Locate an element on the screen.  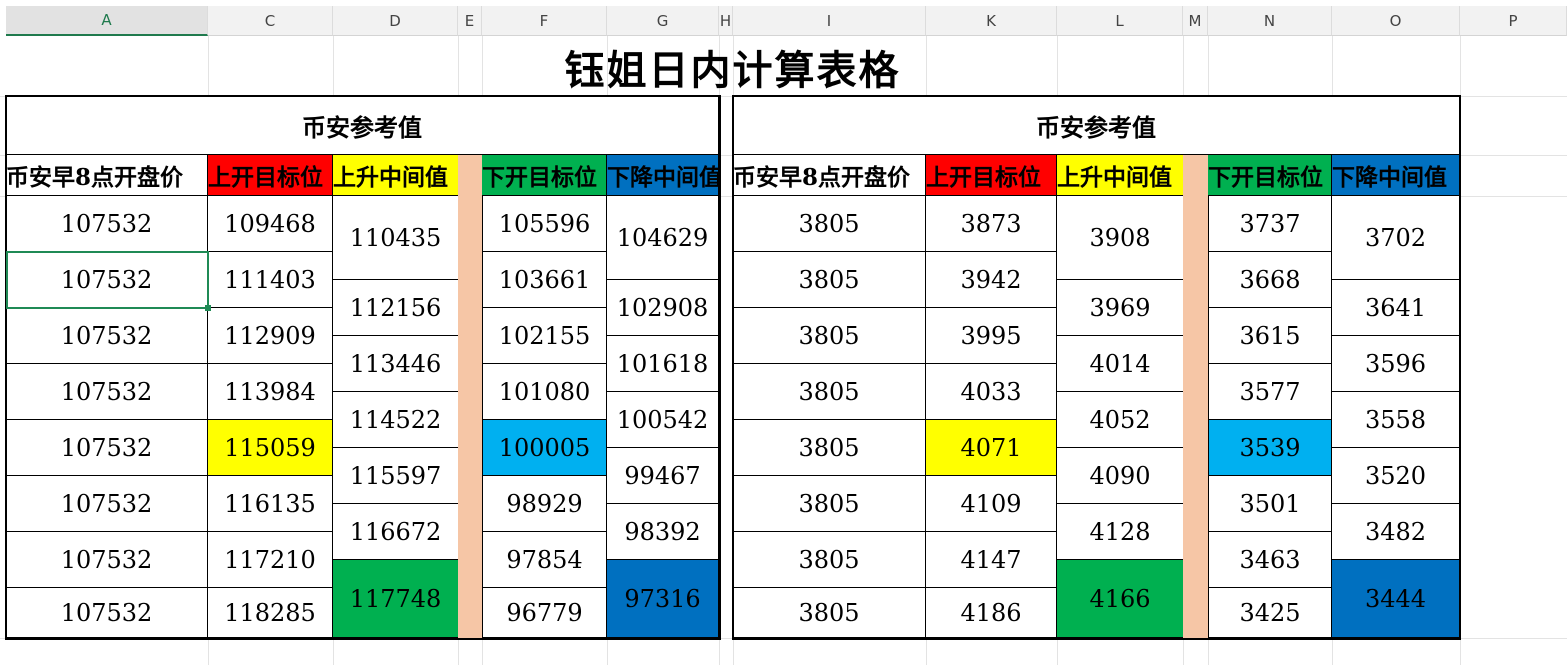
fill-handle is located at coordinates (208, 308).